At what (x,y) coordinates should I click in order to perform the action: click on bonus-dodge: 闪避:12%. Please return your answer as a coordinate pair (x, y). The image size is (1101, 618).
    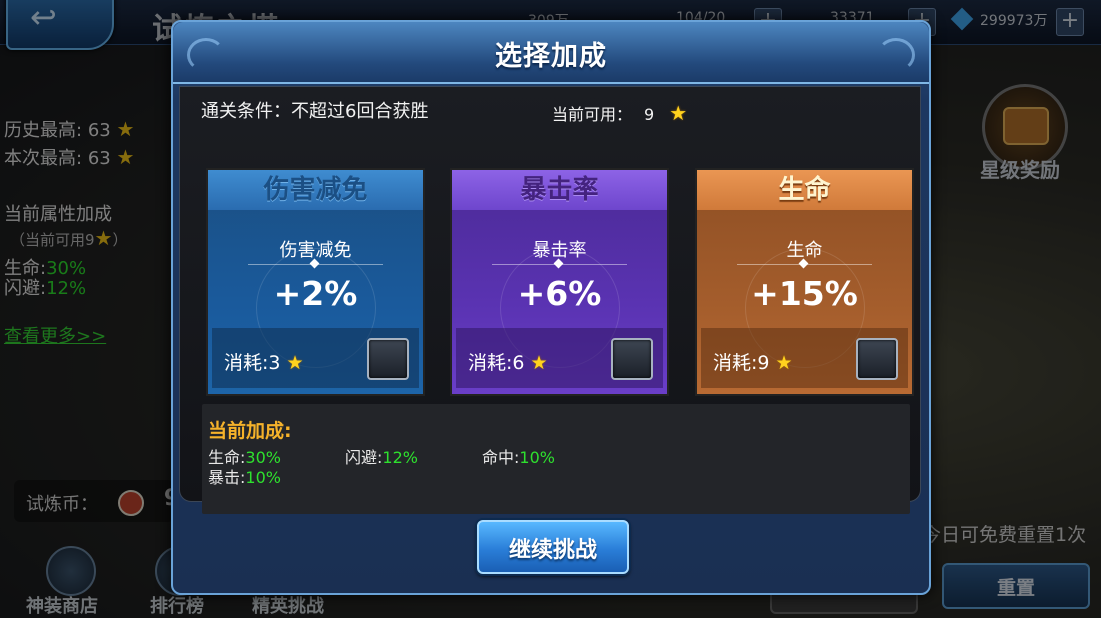
    Looking at the image, I should click on (381, 457).